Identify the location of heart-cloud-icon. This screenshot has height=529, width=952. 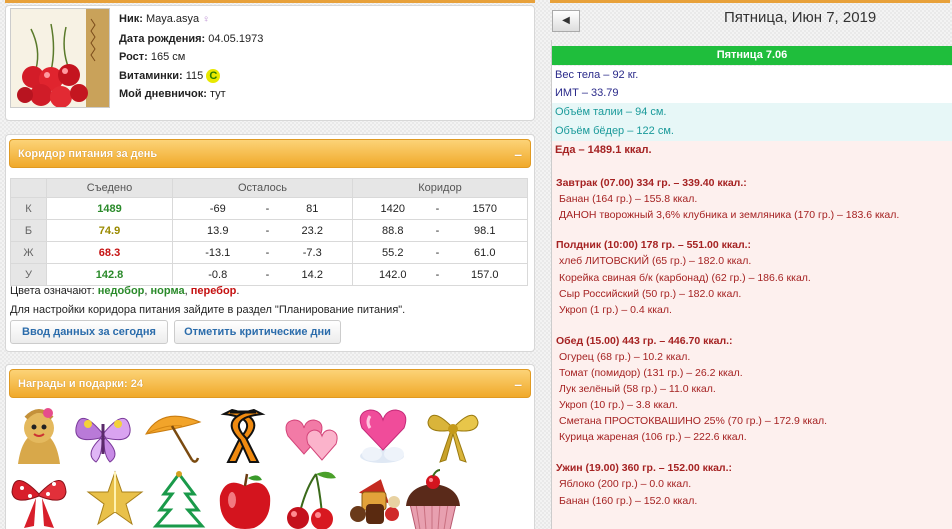
(383, 435).